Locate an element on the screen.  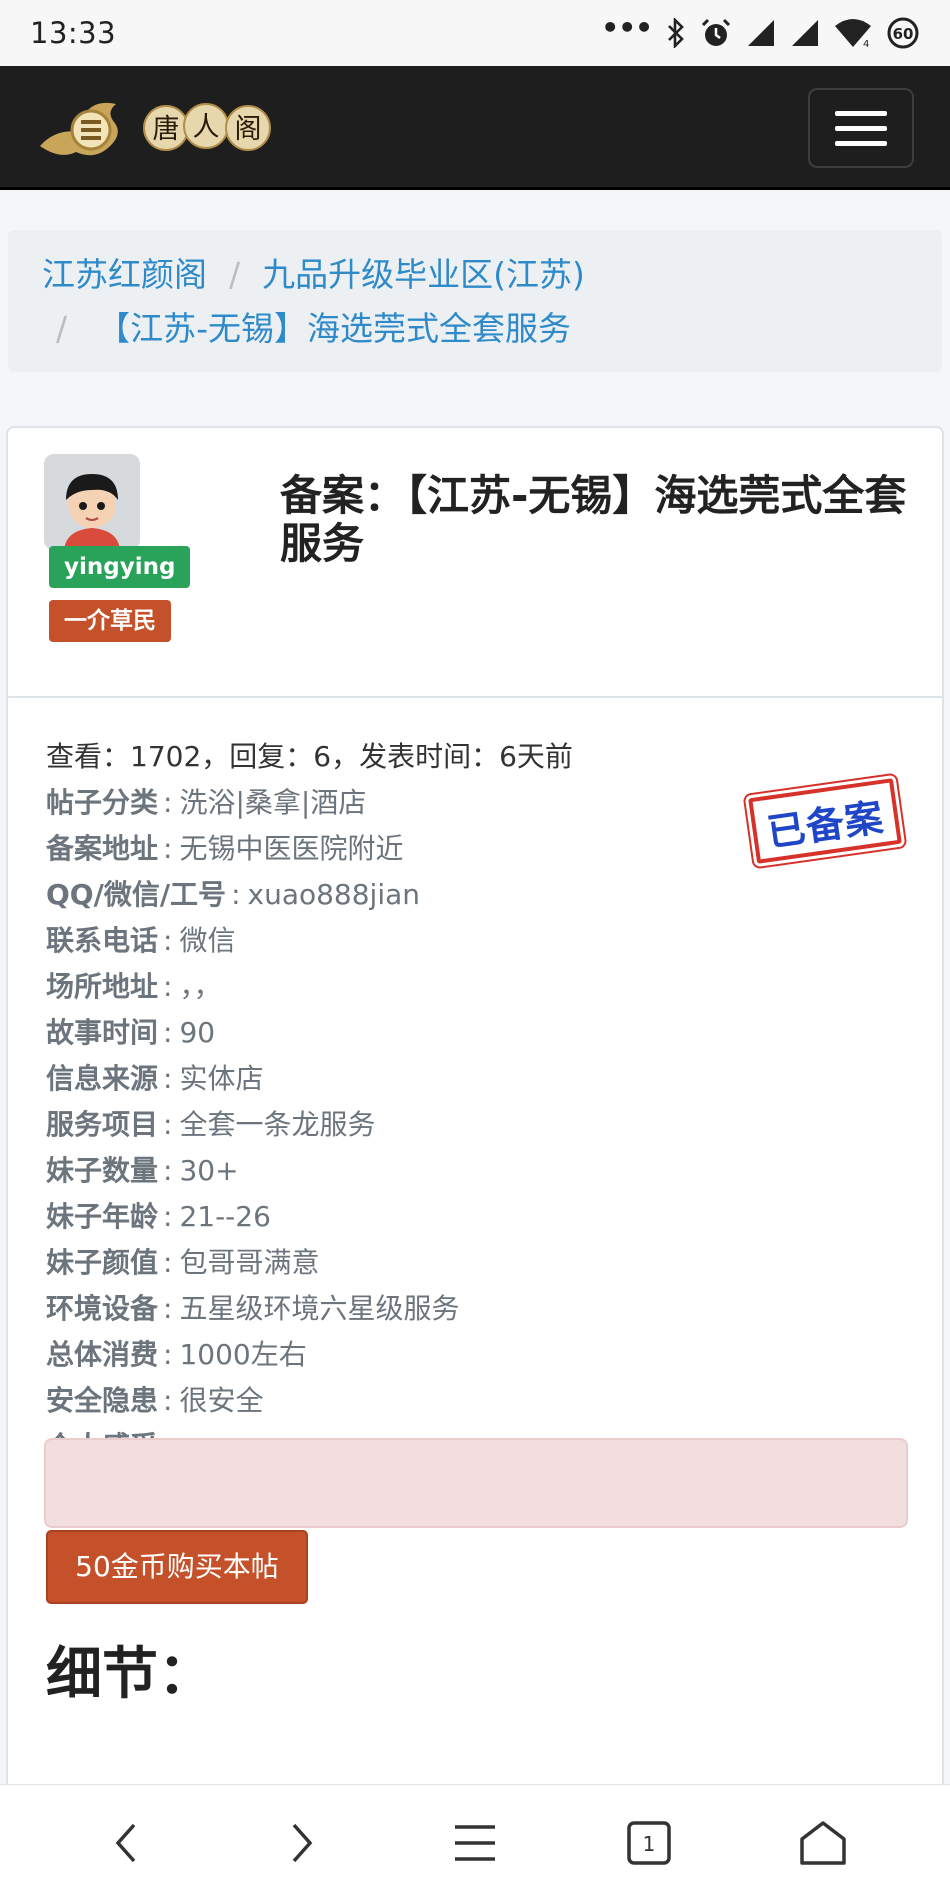
browser-menu-button is located at coordinates (475, 1843).